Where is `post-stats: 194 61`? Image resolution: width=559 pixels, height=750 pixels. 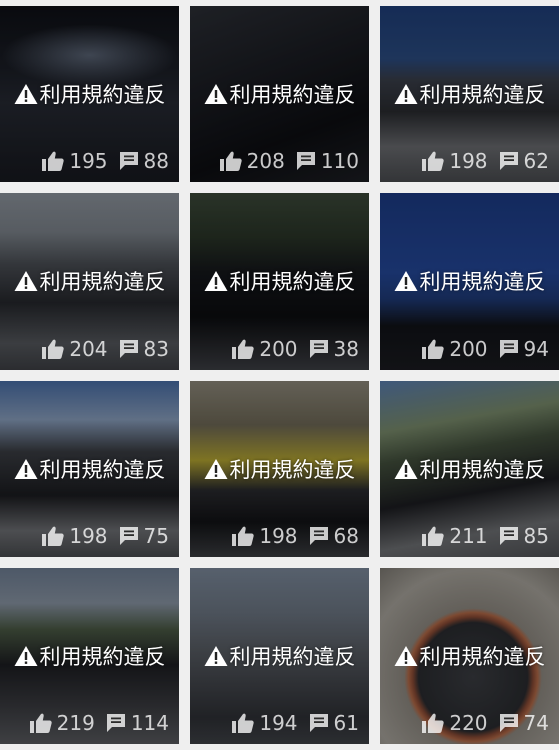
post-stats: 194 61 is located at coordinates (295, 723).